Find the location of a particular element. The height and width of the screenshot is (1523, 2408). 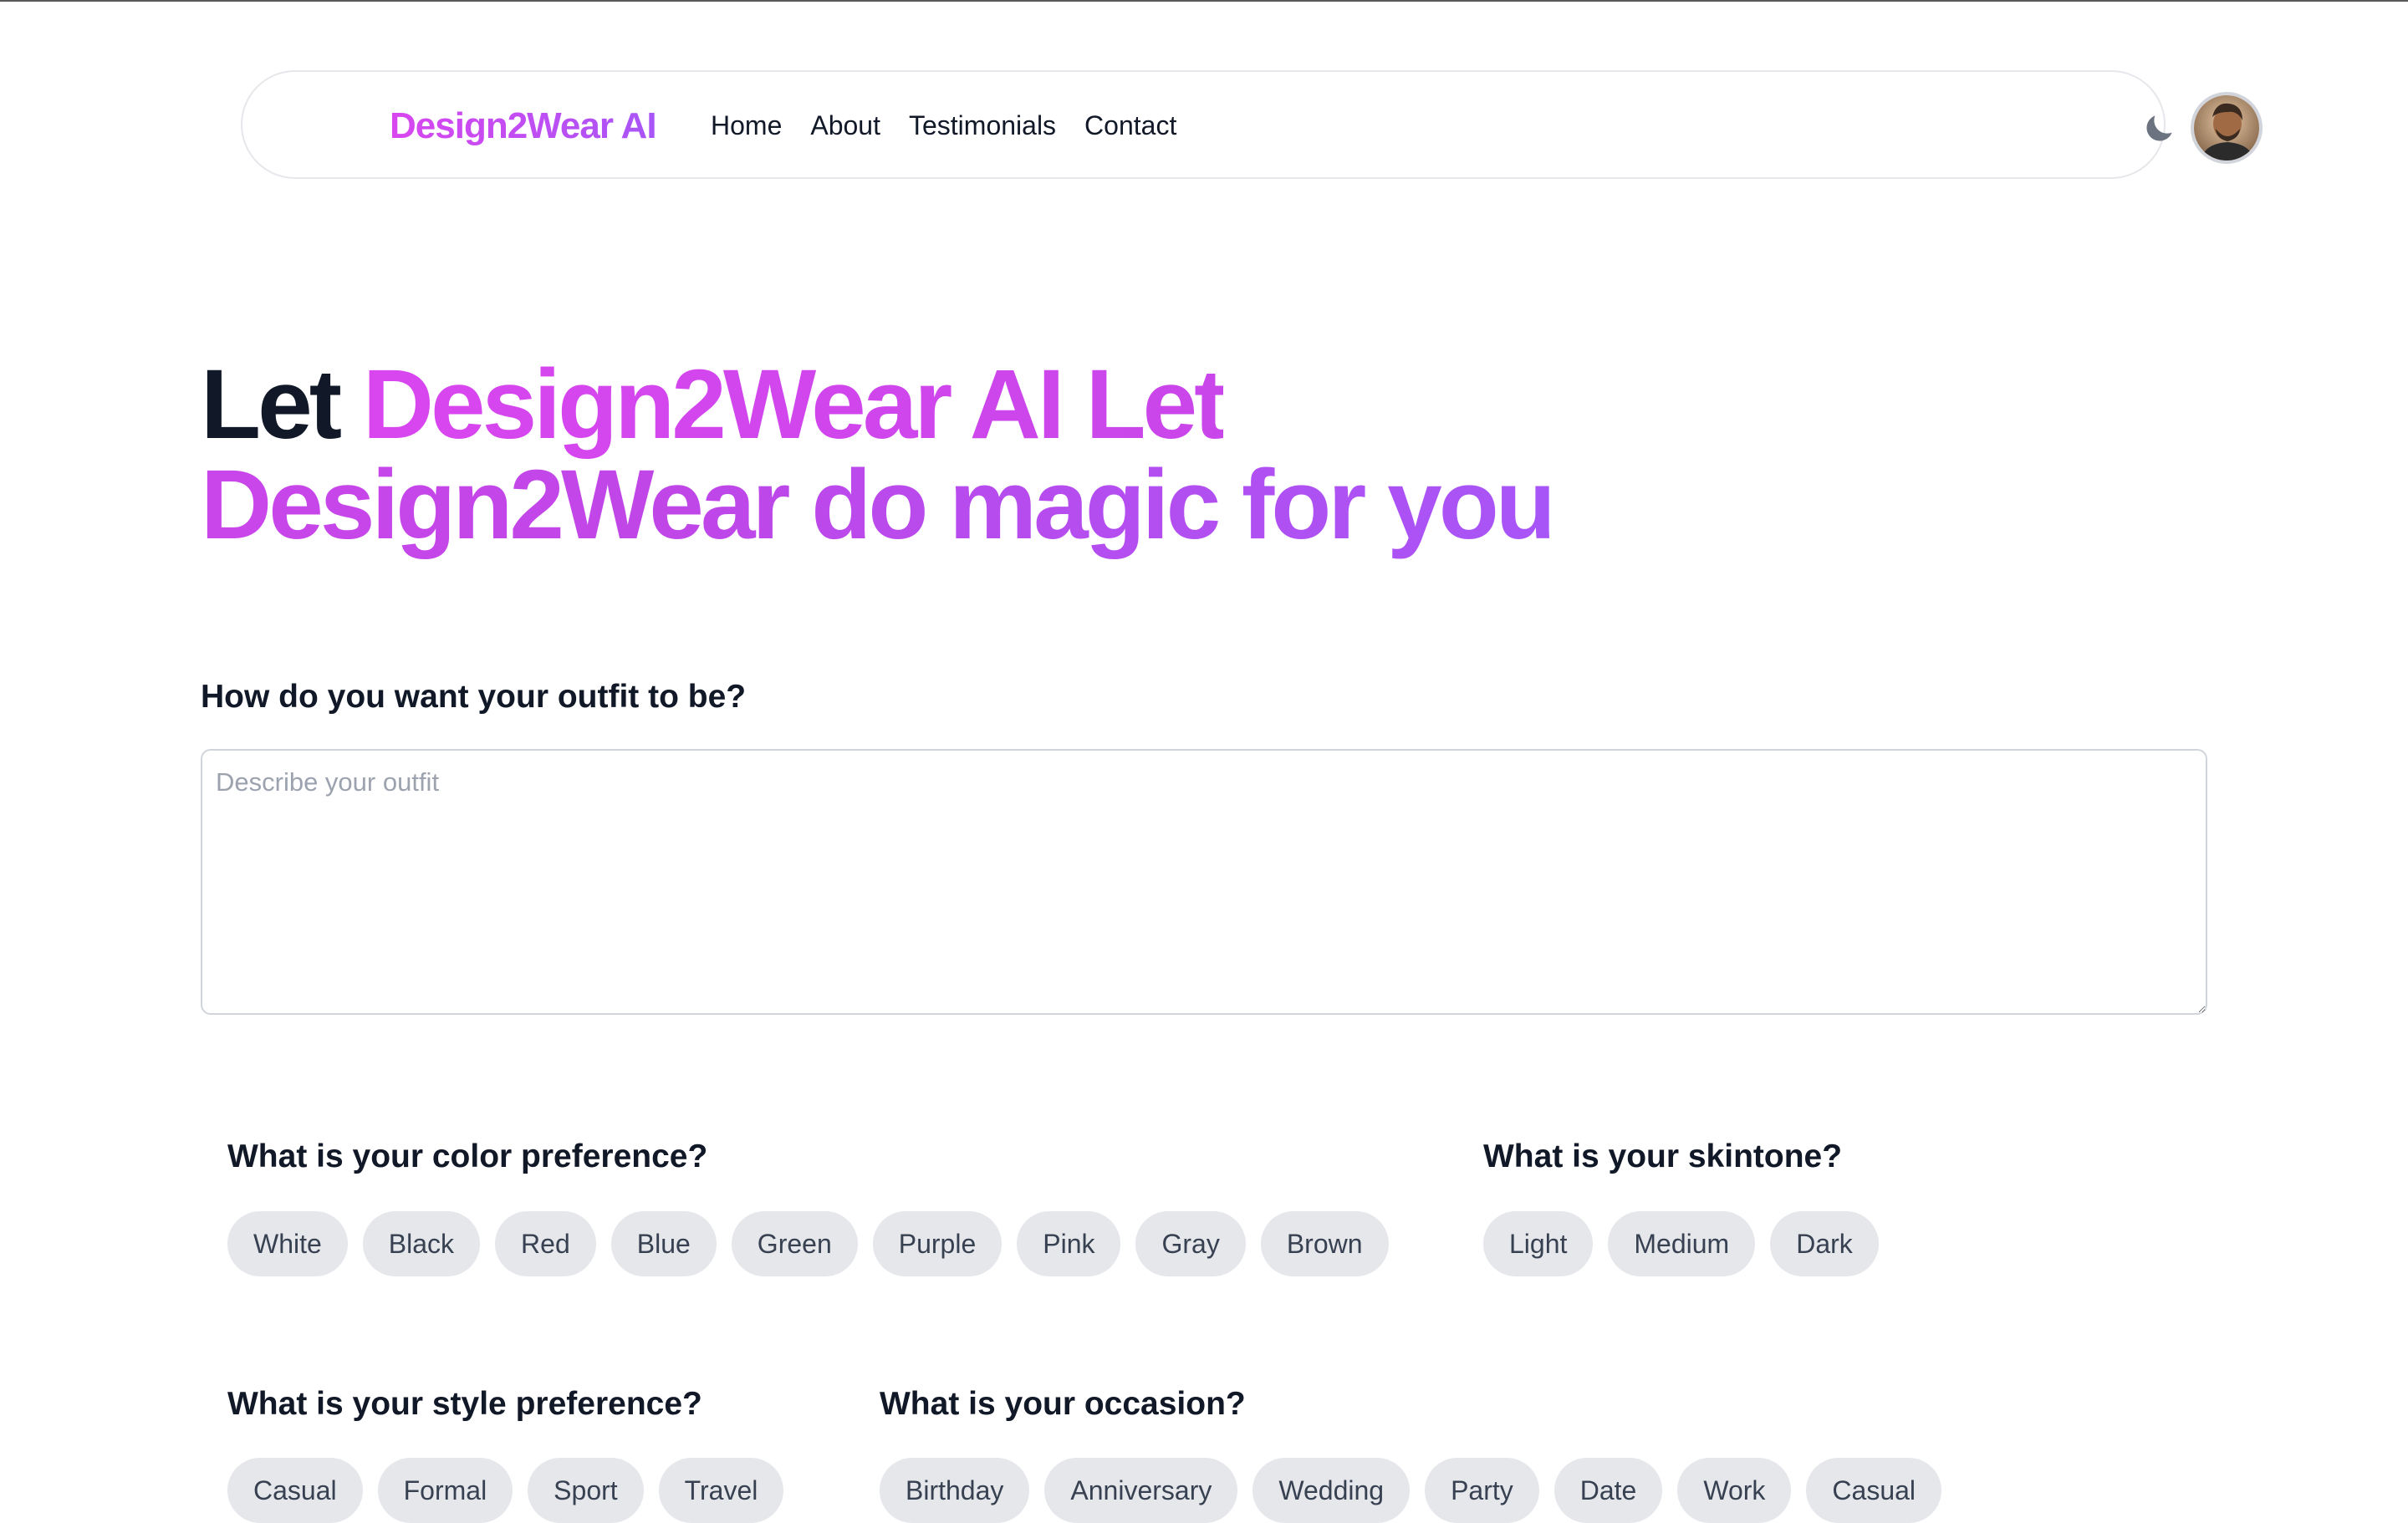

hero-title-plain: Let is located at coordinates (282, 405).